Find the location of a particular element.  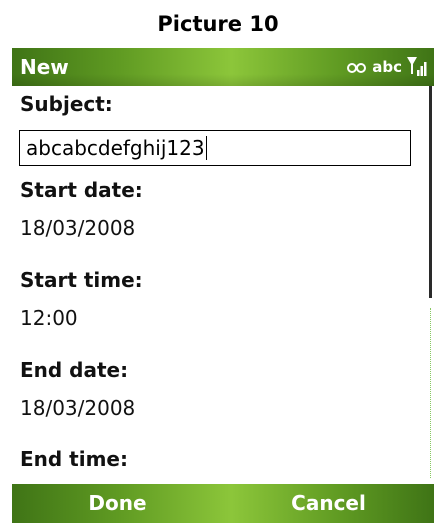

start-time-label: Start time: is located at coordinates (81, 280).